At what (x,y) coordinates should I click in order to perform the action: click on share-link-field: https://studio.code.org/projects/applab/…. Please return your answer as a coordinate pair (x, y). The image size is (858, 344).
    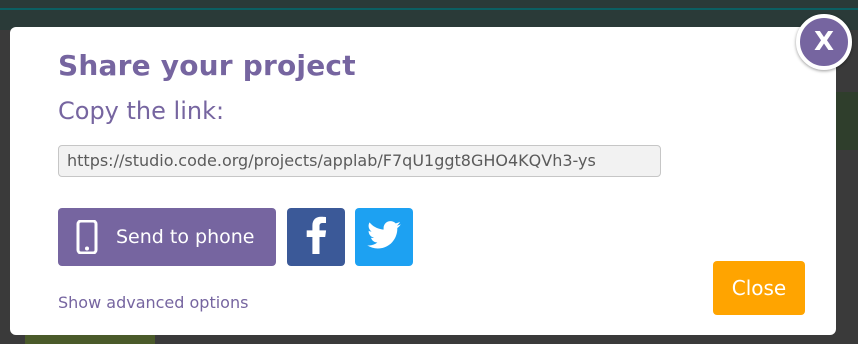
    Looking at the image, I should click on (359, 161).